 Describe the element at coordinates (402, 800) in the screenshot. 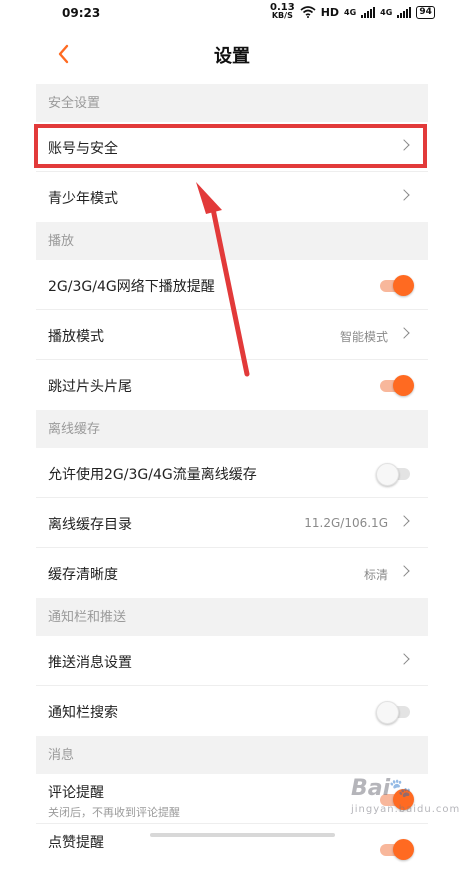

I see `baidu-watermark: Bai 🐾 jingyan.baidu.com` at that location.